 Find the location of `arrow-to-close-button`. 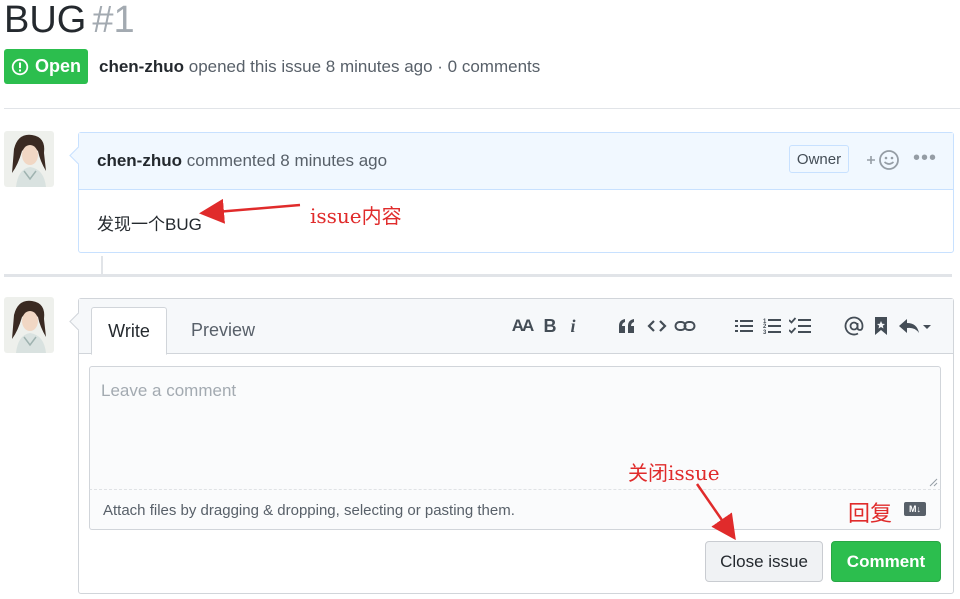

arrow-to-close-button is located at coordinates (715, 512).